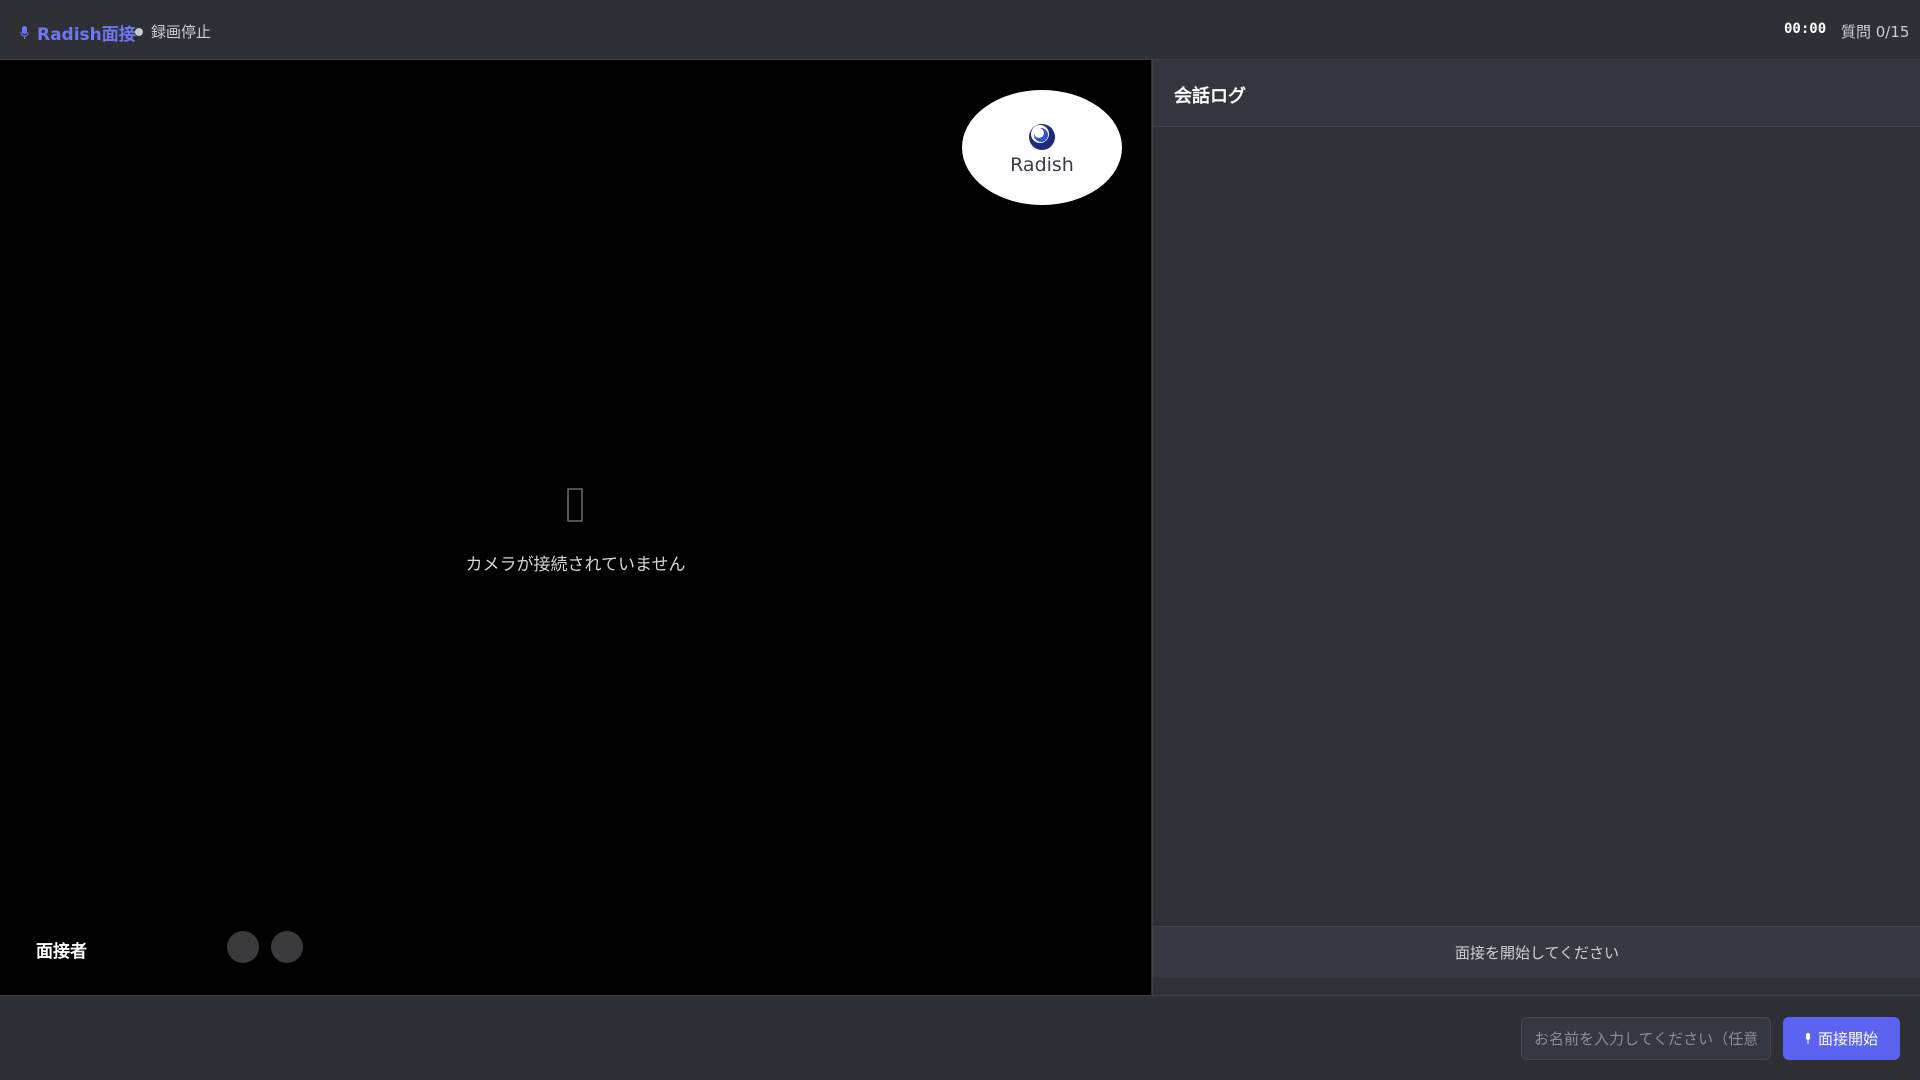  What do you see at coordinates (960, 1037) in the screenshot?
I see `bottom-bar: 面接開始` at bounding box center [960, 1037].